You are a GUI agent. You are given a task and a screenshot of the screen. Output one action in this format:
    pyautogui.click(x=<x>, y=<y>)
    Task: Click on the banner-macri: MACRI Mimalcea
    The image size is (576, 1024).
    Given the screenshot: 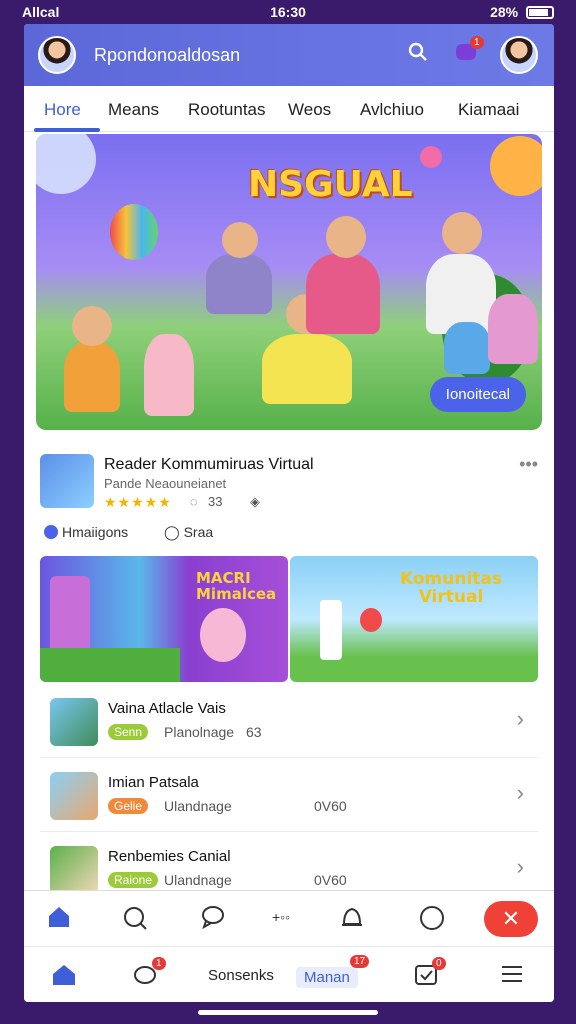 What is the action you would take?
    pyautogui.click(x=164, y=619)
    